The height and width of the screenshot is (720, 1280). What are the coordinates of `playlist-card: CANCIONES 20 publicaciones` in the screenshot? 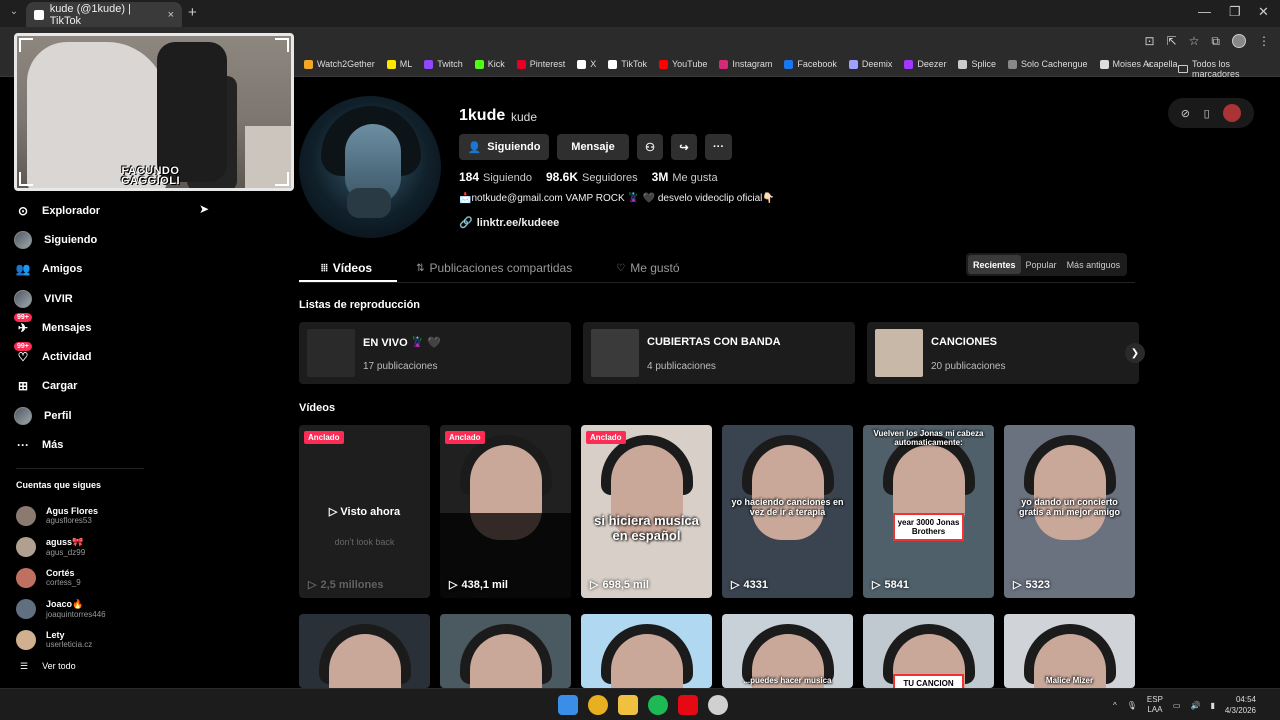 It's located at (1003, 353).